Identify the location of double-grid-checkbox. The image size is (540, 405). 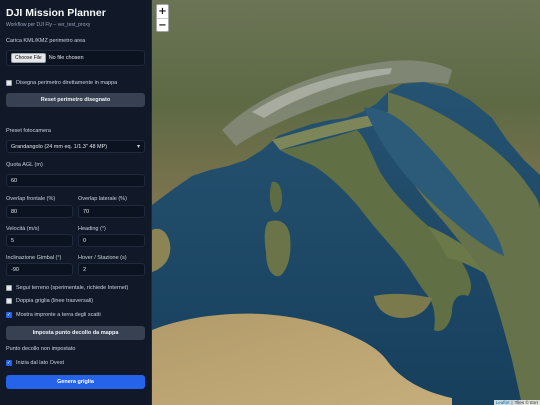
(9, 301).